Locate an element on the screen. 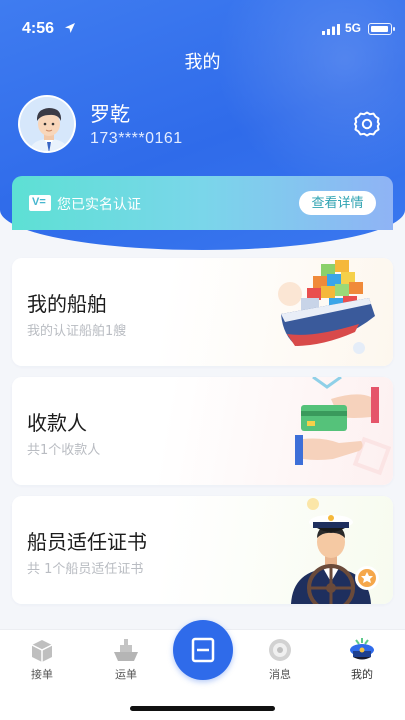 This screenshot has width=405, height=720. card-title: 船员适任证书 is located at coordinates (87, 542).